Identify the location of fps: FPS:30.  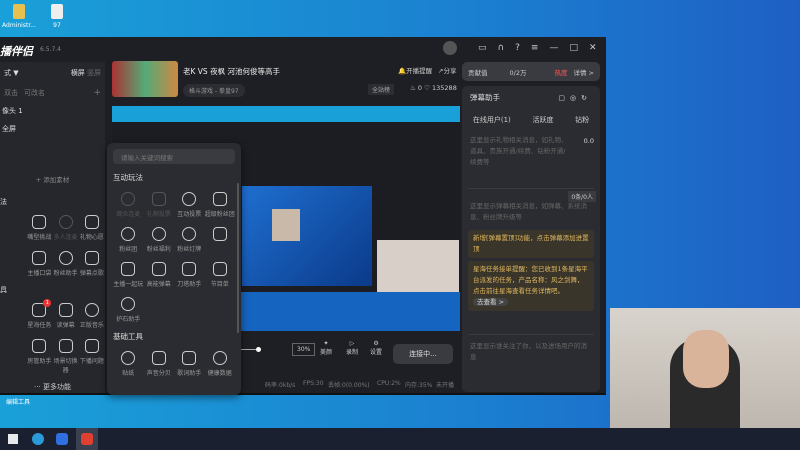
(313, 383).